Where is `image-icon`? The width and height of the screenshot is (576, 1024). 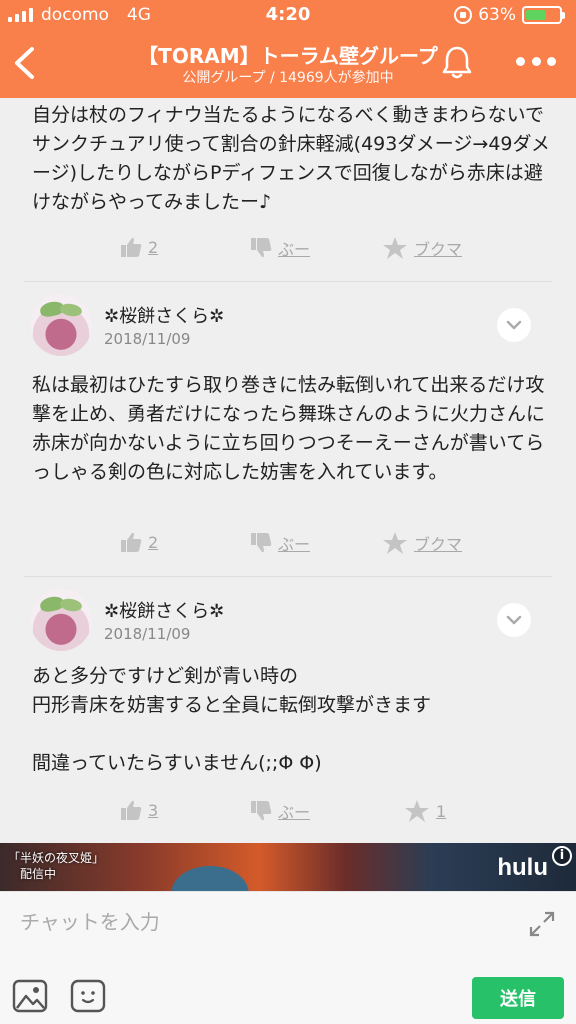 image-icon is located at coordinates (30, 996).